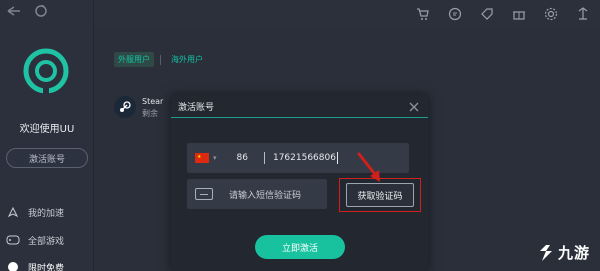  I want to click on sidebar-item-label: 我的加速, so click(46, 213).